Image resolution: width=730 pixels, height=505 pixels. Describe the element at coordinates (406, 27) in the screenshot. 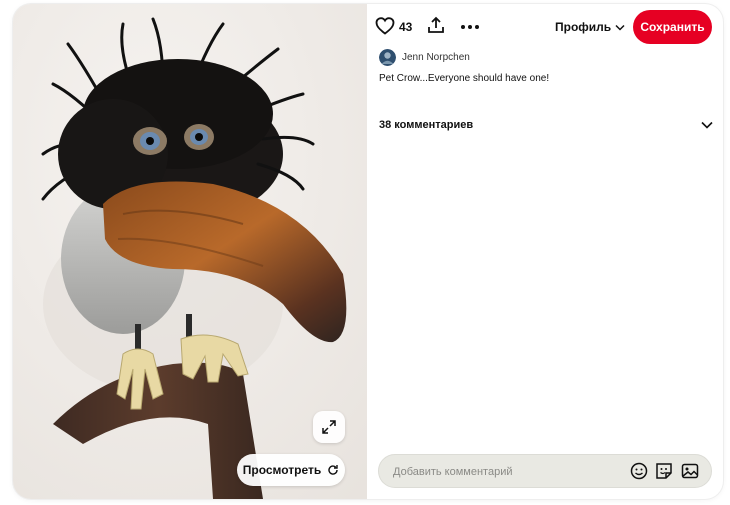

I see `like-count: 43` at that location.